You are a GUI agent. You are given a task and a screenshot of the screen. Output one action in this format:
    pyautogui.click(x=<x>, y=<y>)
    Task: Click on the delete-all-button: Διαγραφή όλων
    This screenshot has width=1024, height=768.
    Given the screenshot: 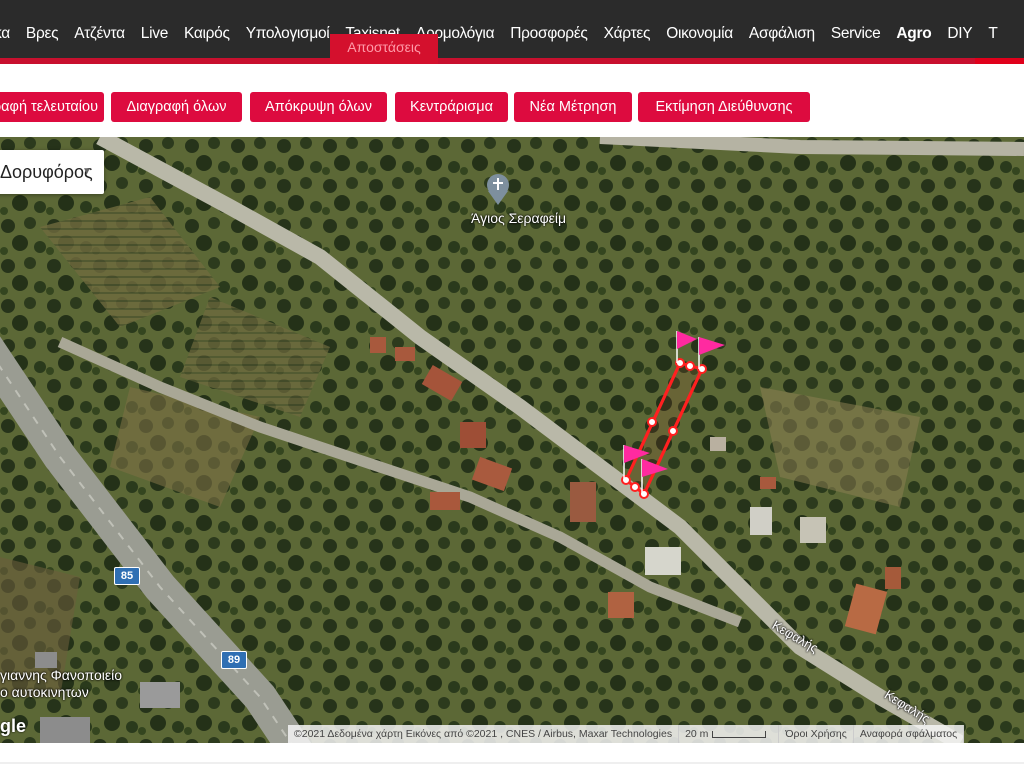 What is the action you would take?
    pyautogui.click(x=176, y=107)
    